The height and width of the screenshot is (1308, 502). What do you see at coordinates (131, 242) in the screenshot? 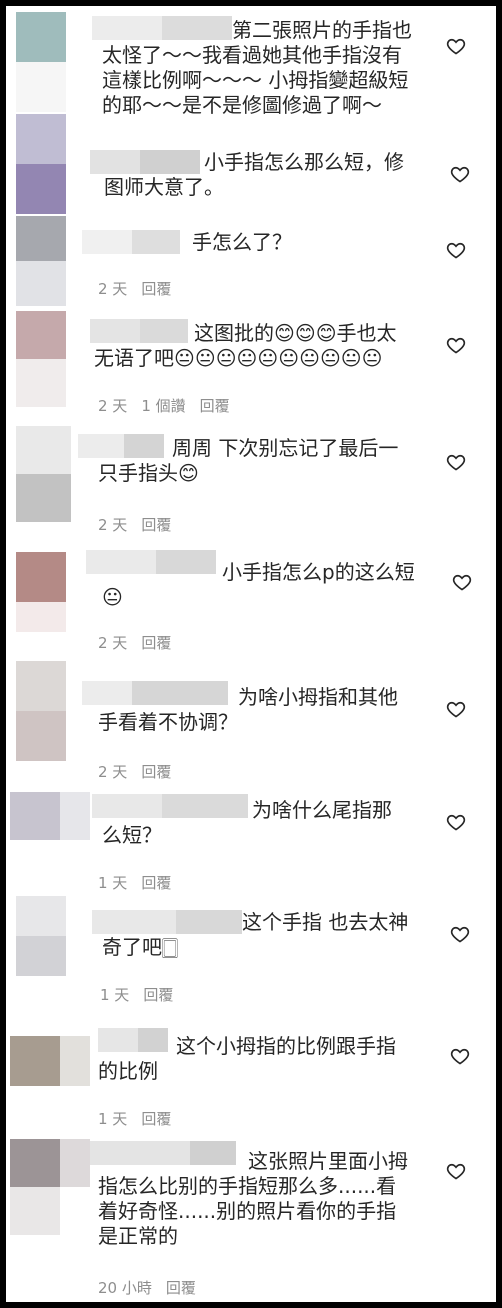
I see `username-blurred` at bounding box center [131, 242].